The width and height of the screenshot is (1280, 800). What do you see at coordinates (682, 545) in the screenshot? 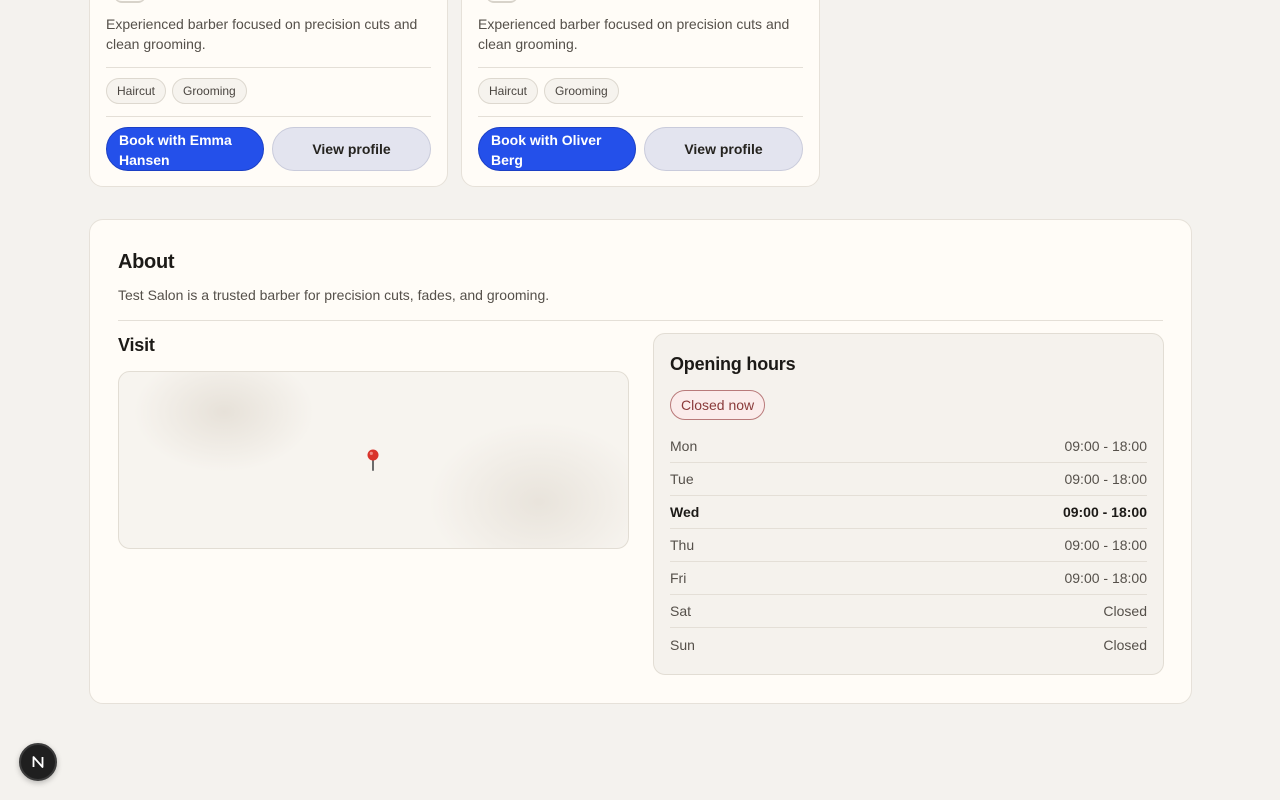
I see `day-label: Thu` at bounding box center [682, 545].